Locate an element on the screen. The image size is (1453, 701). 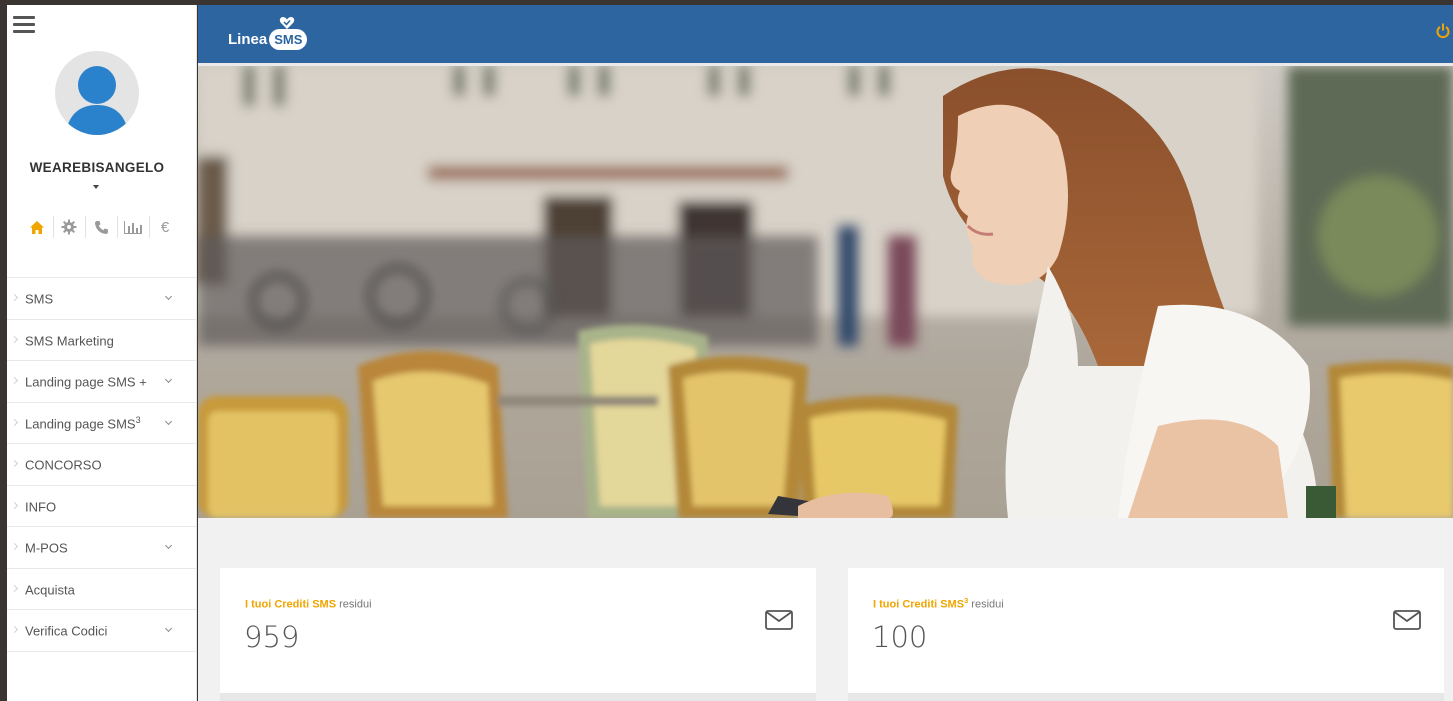
sidebar-item-m-pos: M-POS is located at coordinates (102, 548).